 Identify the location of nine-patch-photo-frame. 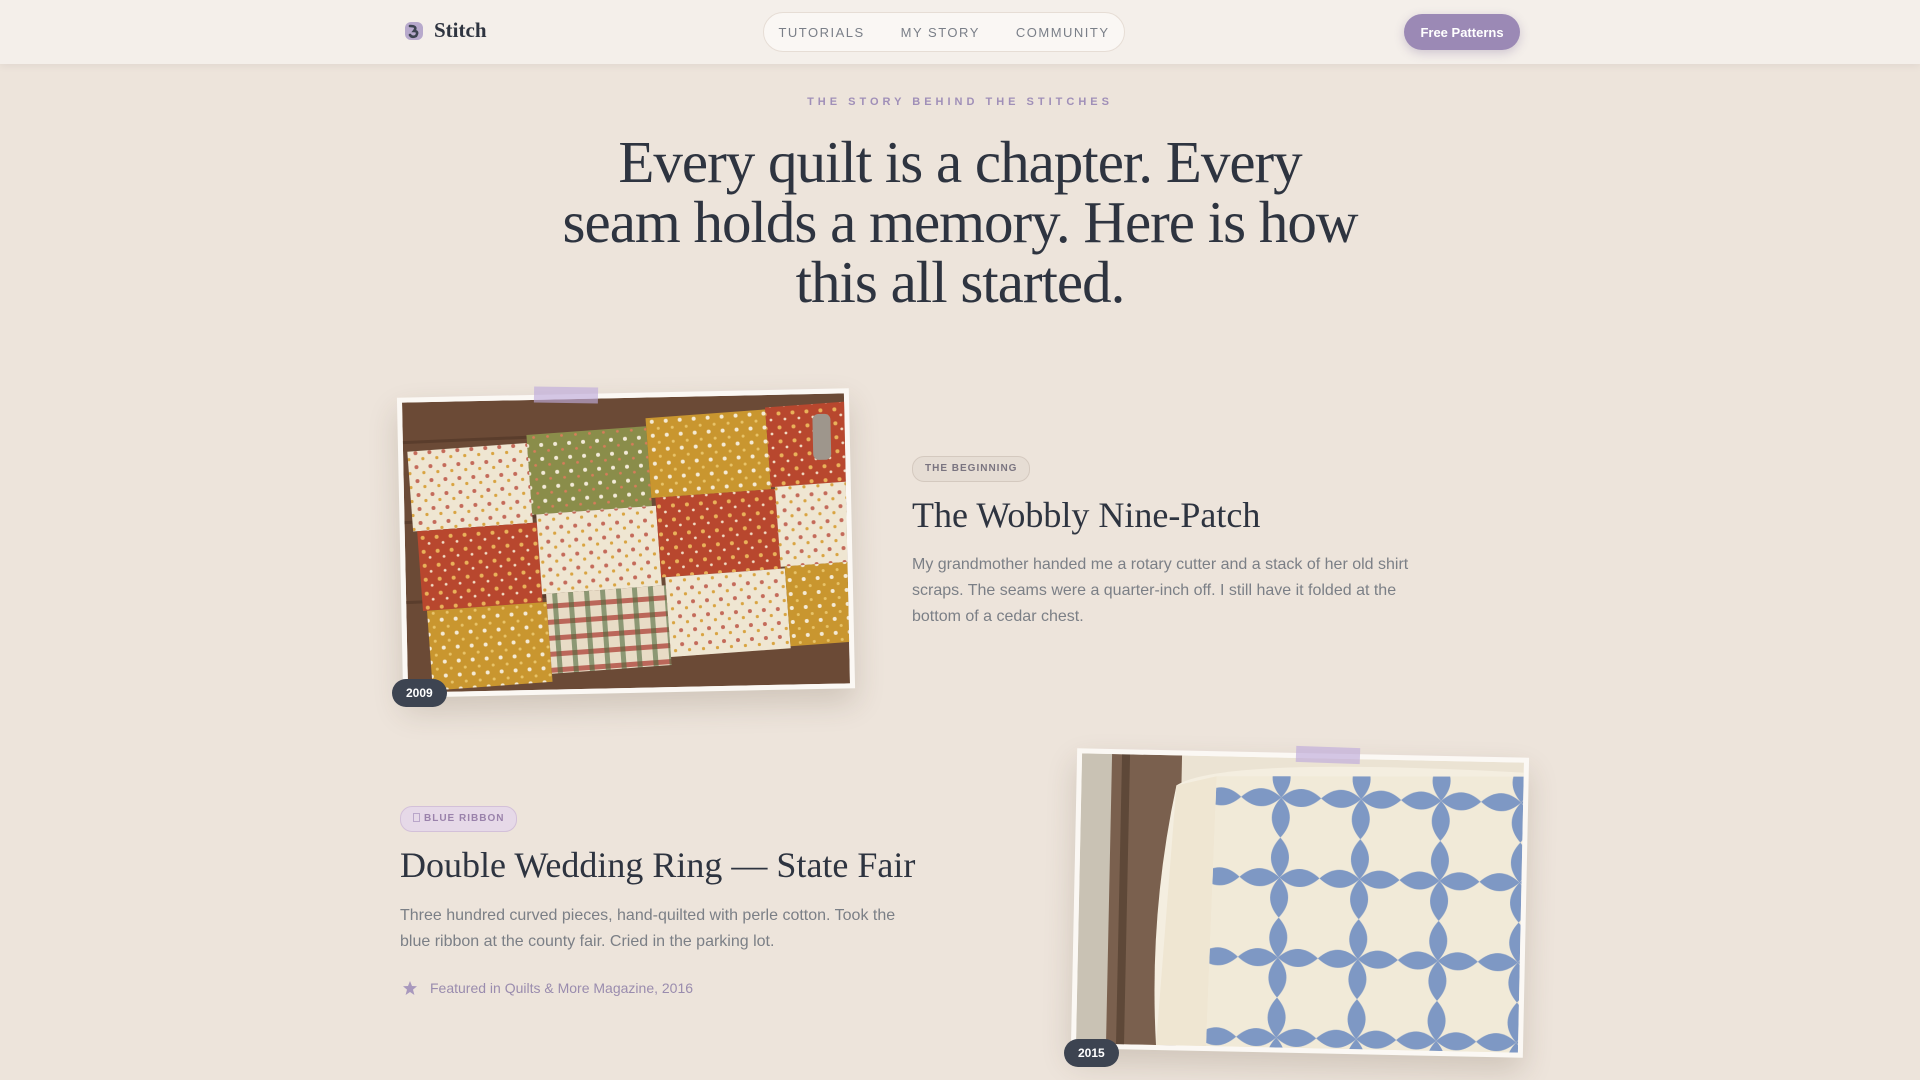
(626, 543).